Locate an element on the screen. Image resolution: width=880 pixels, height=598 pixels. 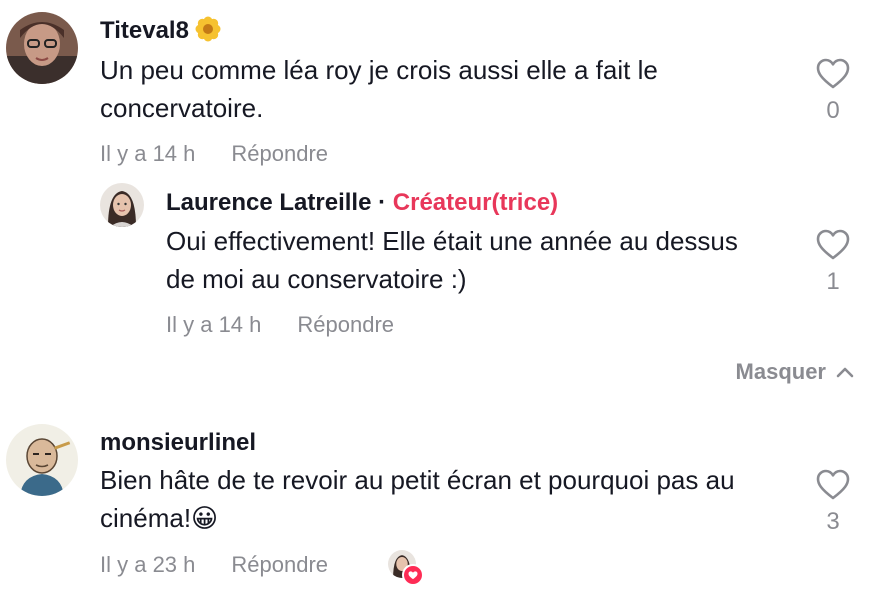
comment-username: Titeval8 is located at coordinates (160, 31).